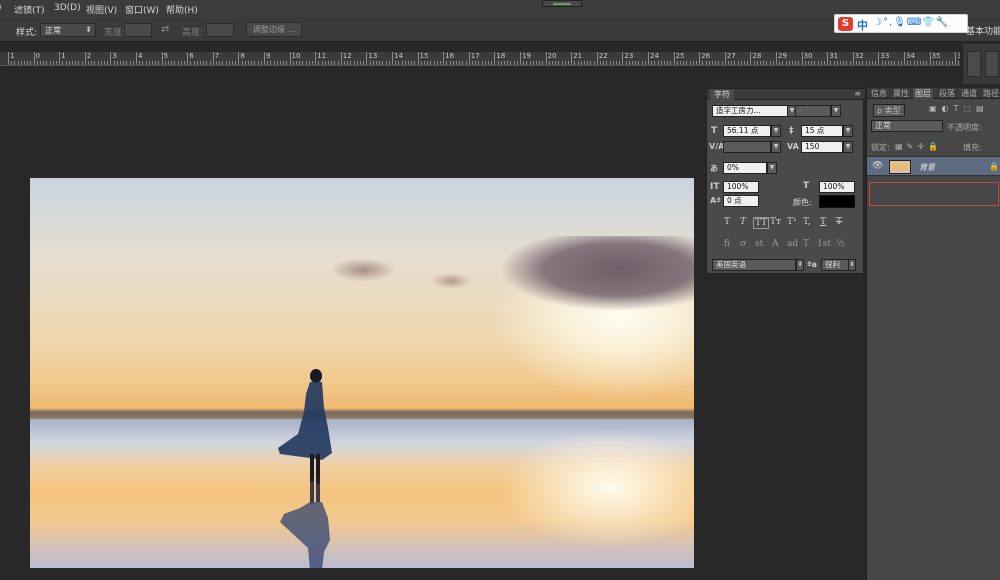 The width and height of the screenshot is (1000, 580). Describe the element at coordinates (879, 93) in the screenshot. I see `tab-info: 信息` at that location.